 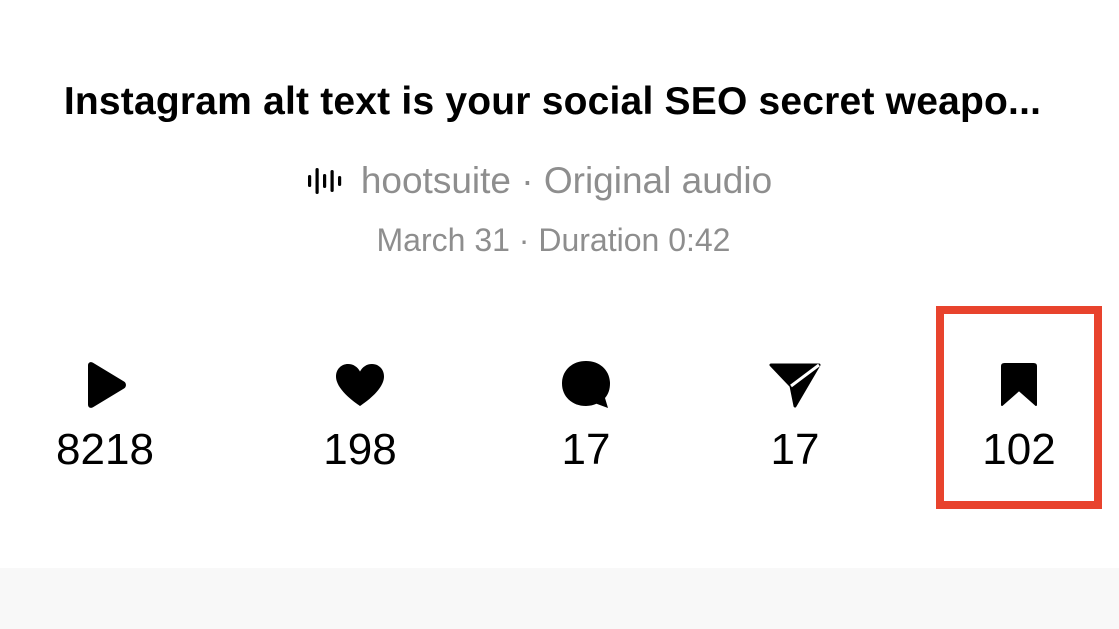 I want to click on play-icon, so click(x=105, y=385).